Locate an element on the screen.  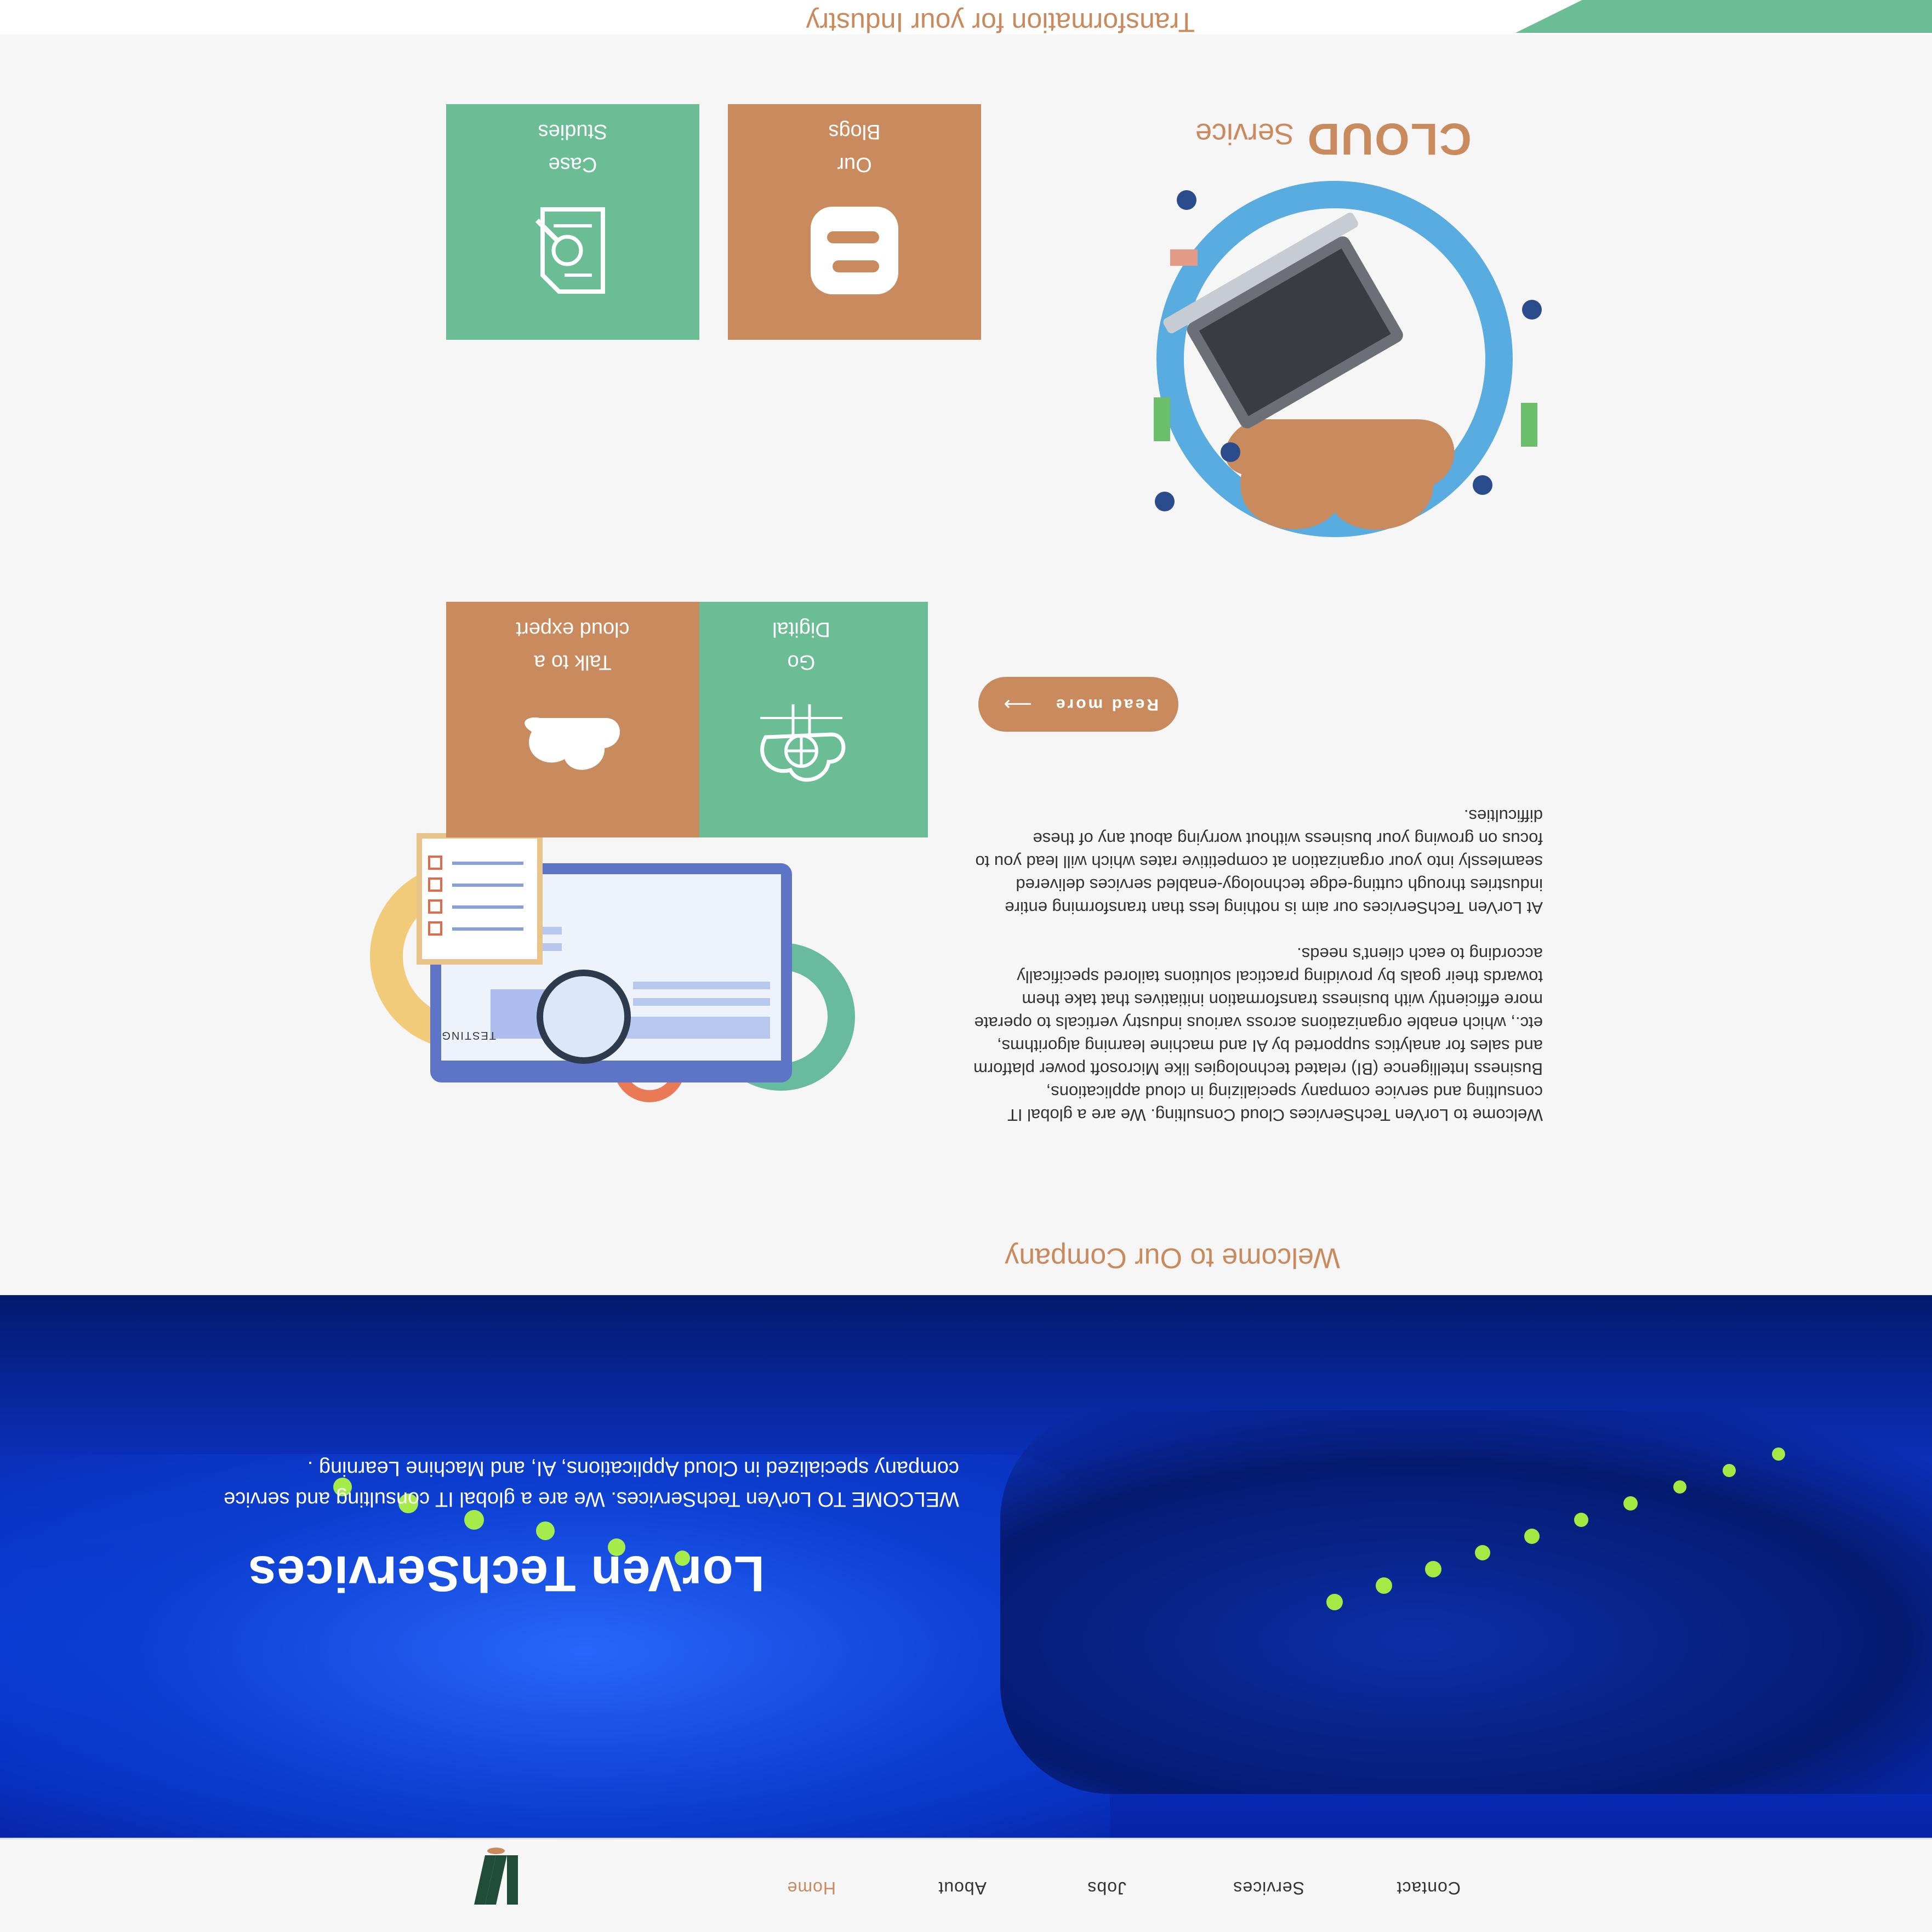
cloud-heading-small: Service is located at coordinates (1245, 133).